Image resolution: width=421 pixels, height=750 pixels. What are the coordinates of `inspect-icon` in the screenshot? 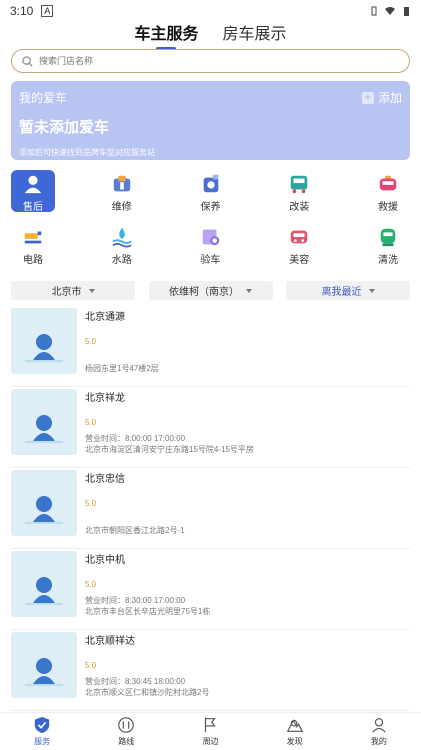 It's located at (210, 237).